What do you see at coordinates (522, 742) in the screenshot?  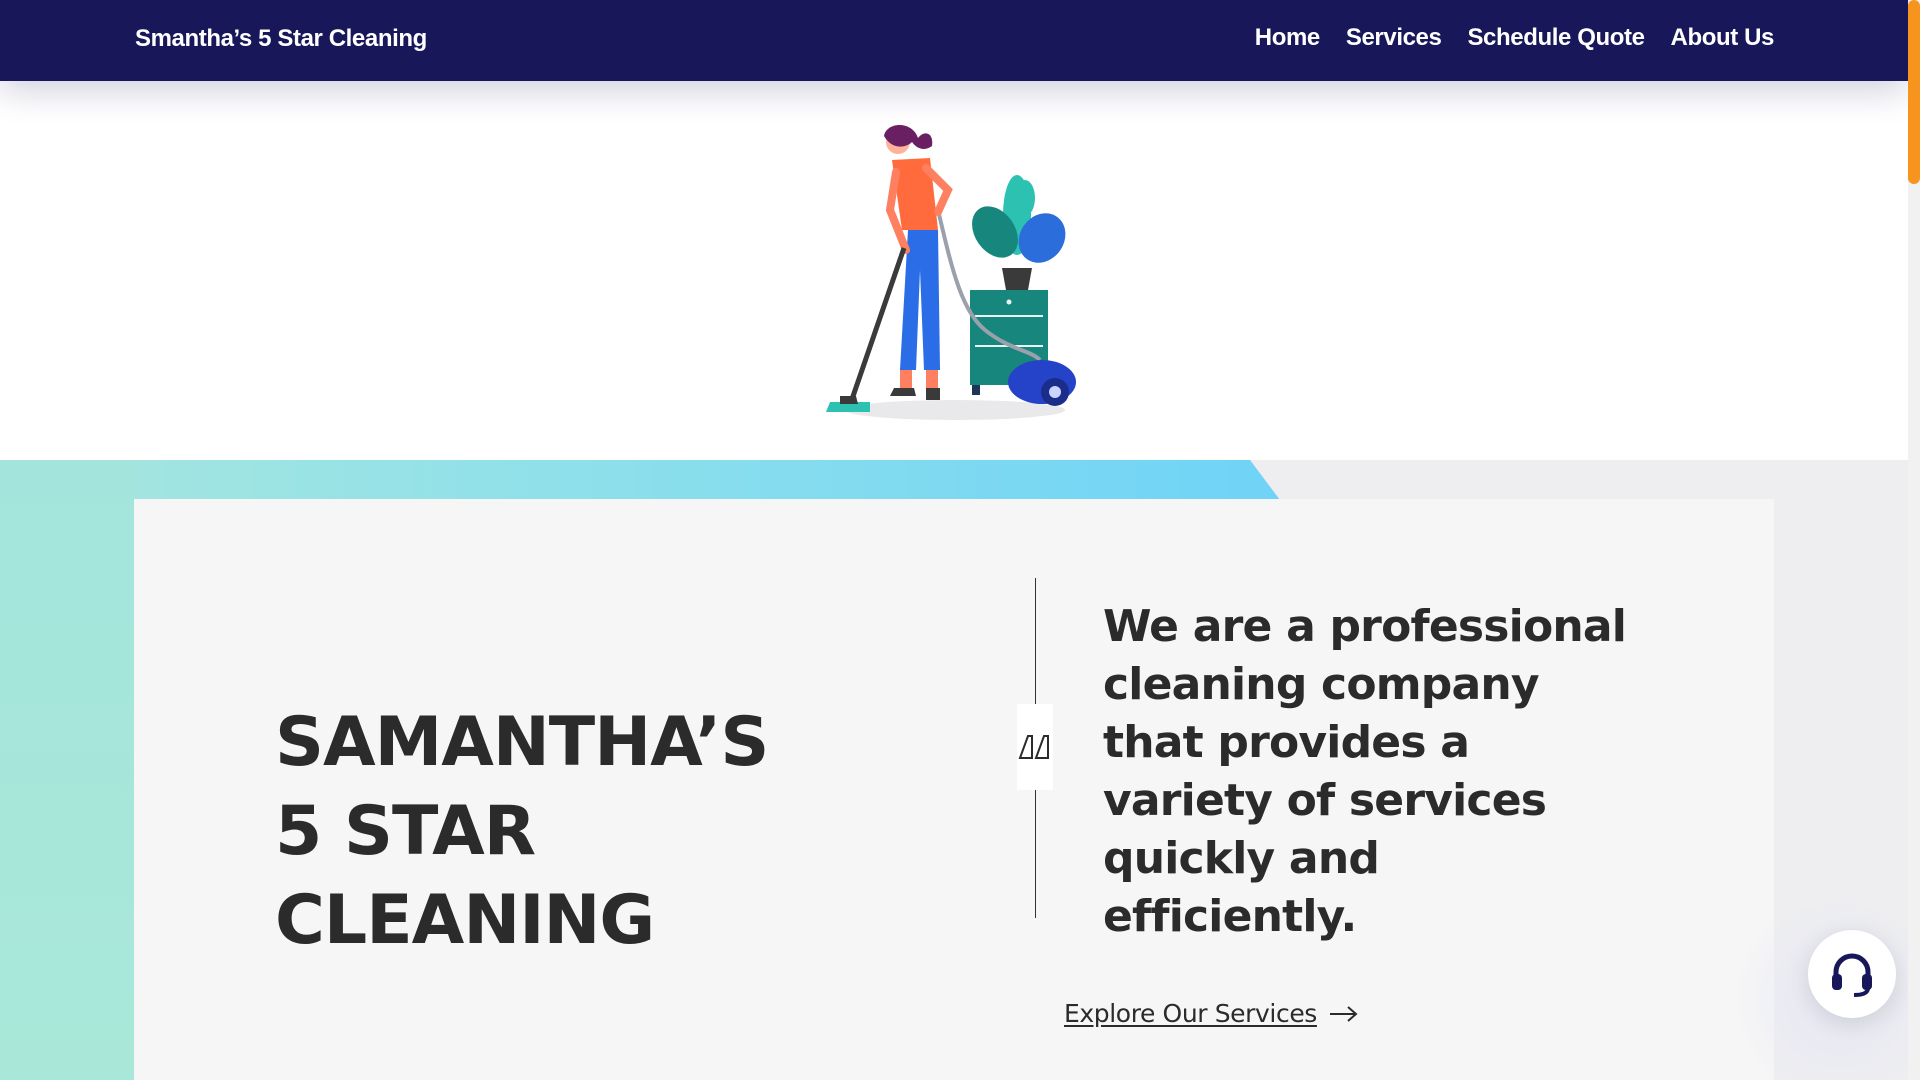 I see `hero-title-line-1: SAMANTHA’S` at bounding box center [522, 742].